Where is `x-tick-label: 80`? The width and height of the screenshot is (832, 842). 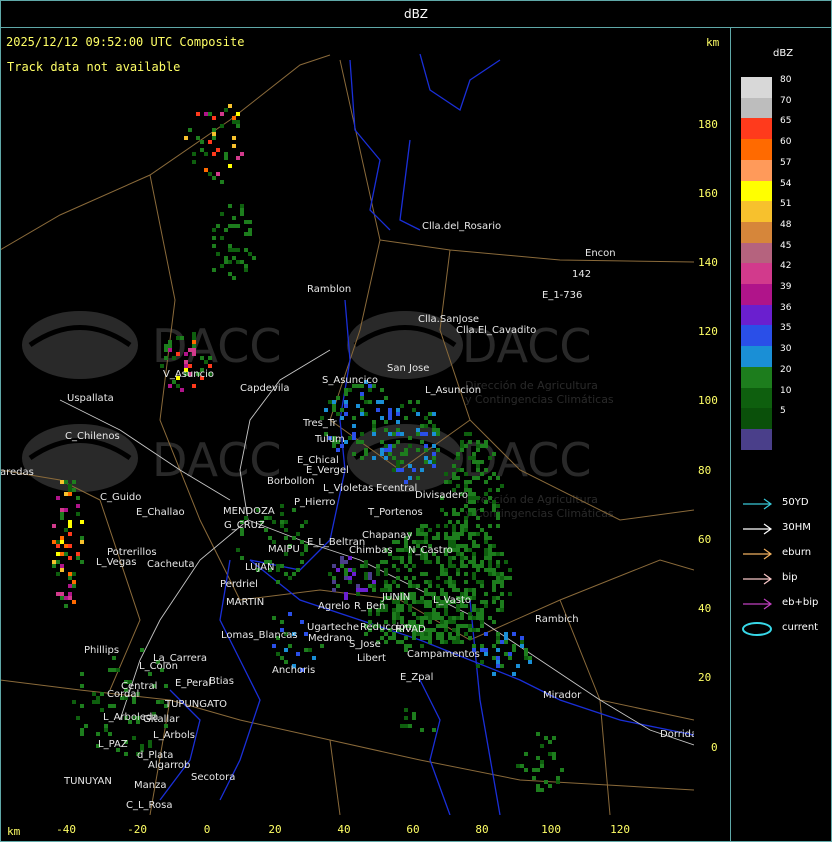 x-tick-label: 80 is located at coordinates (482, 829).